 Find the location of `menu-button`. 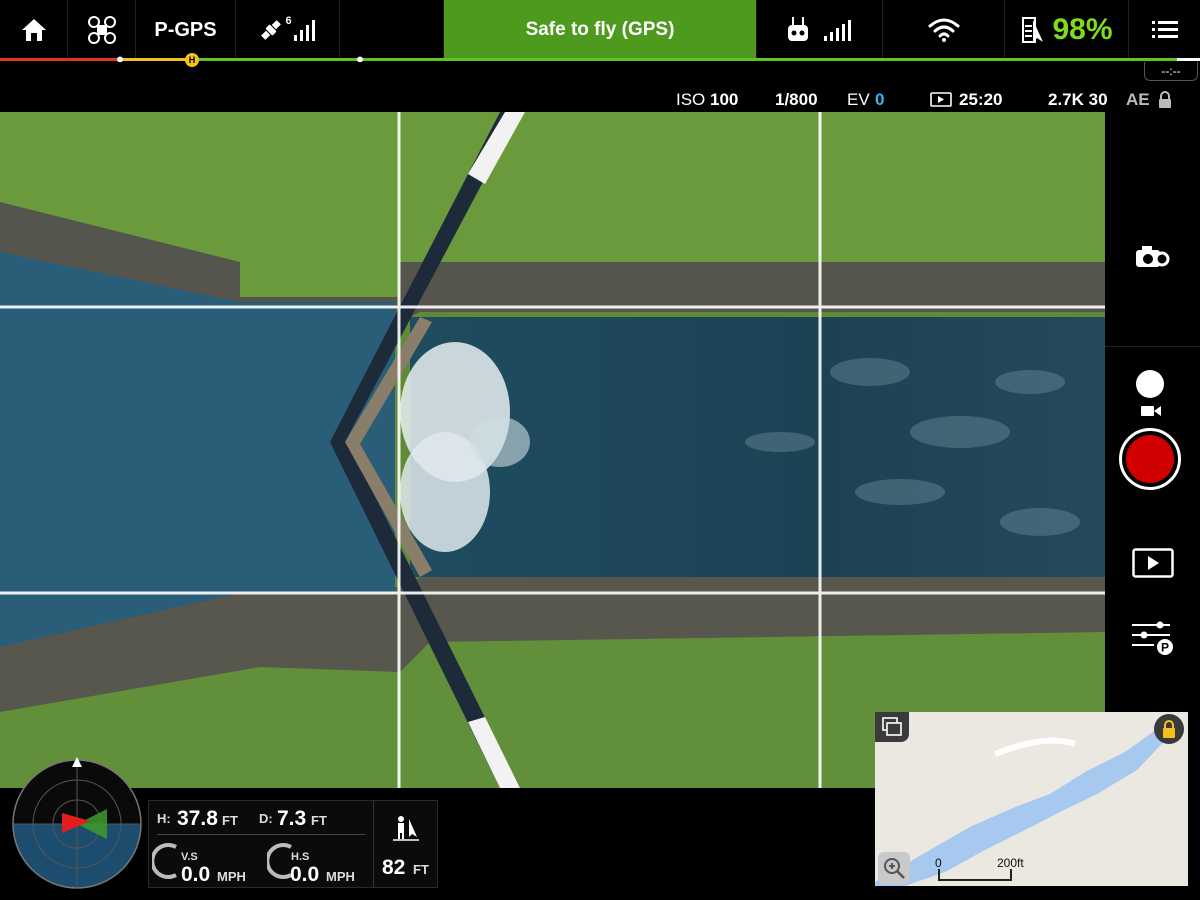

menu-button is located at coordinates (1164, 30).